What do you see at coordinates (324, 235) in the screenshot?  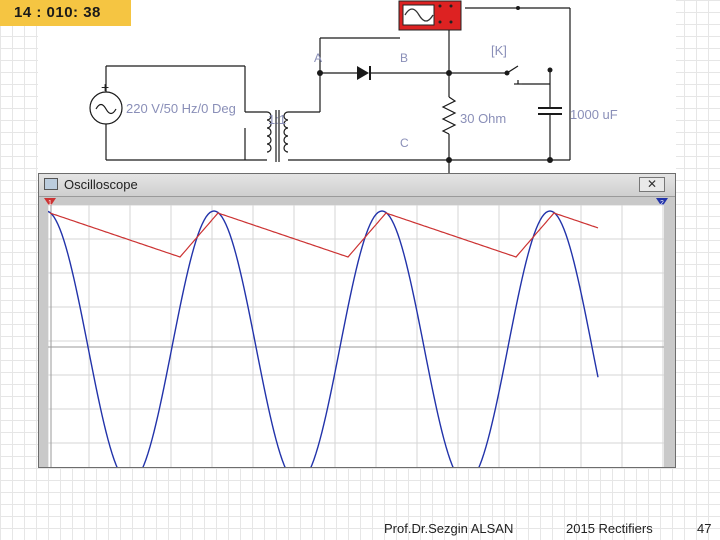 I see `output-voltage-trace` at bounding box center [324, 235].